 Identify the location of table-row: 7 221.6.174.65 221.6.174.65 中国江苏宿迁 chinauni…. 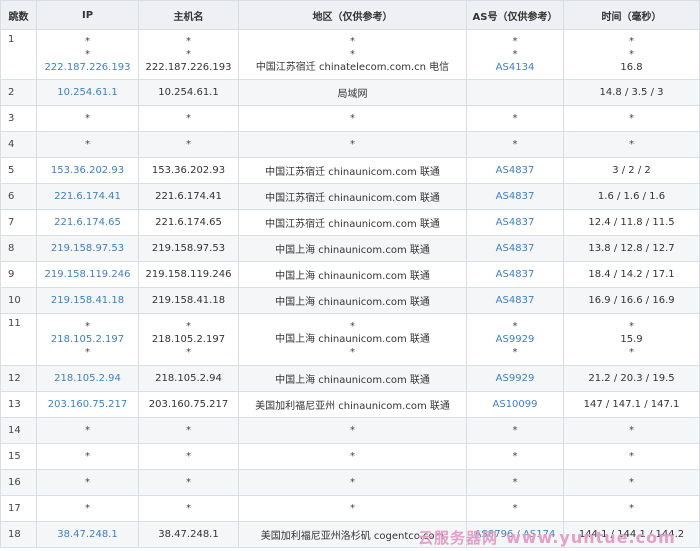
(350, 222).